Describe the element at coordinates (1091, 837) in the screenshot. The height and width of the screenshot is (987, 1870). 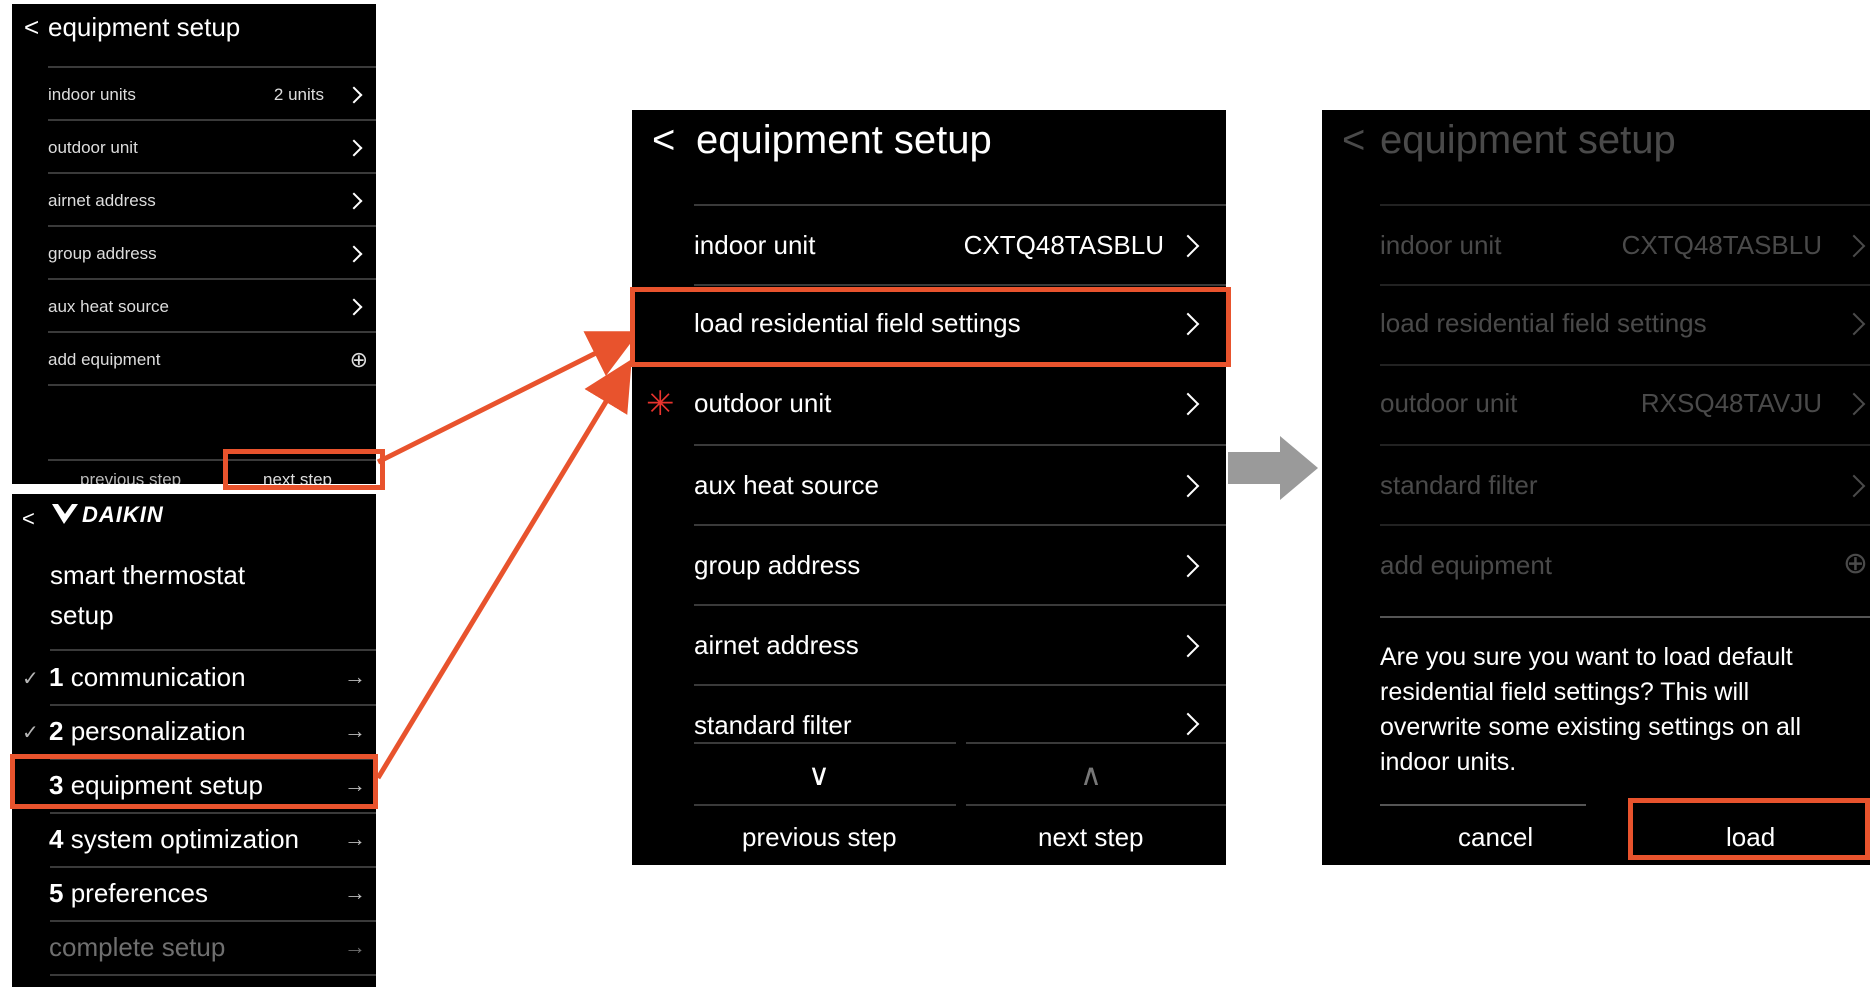
I see `next-step-button: next step` at that location.